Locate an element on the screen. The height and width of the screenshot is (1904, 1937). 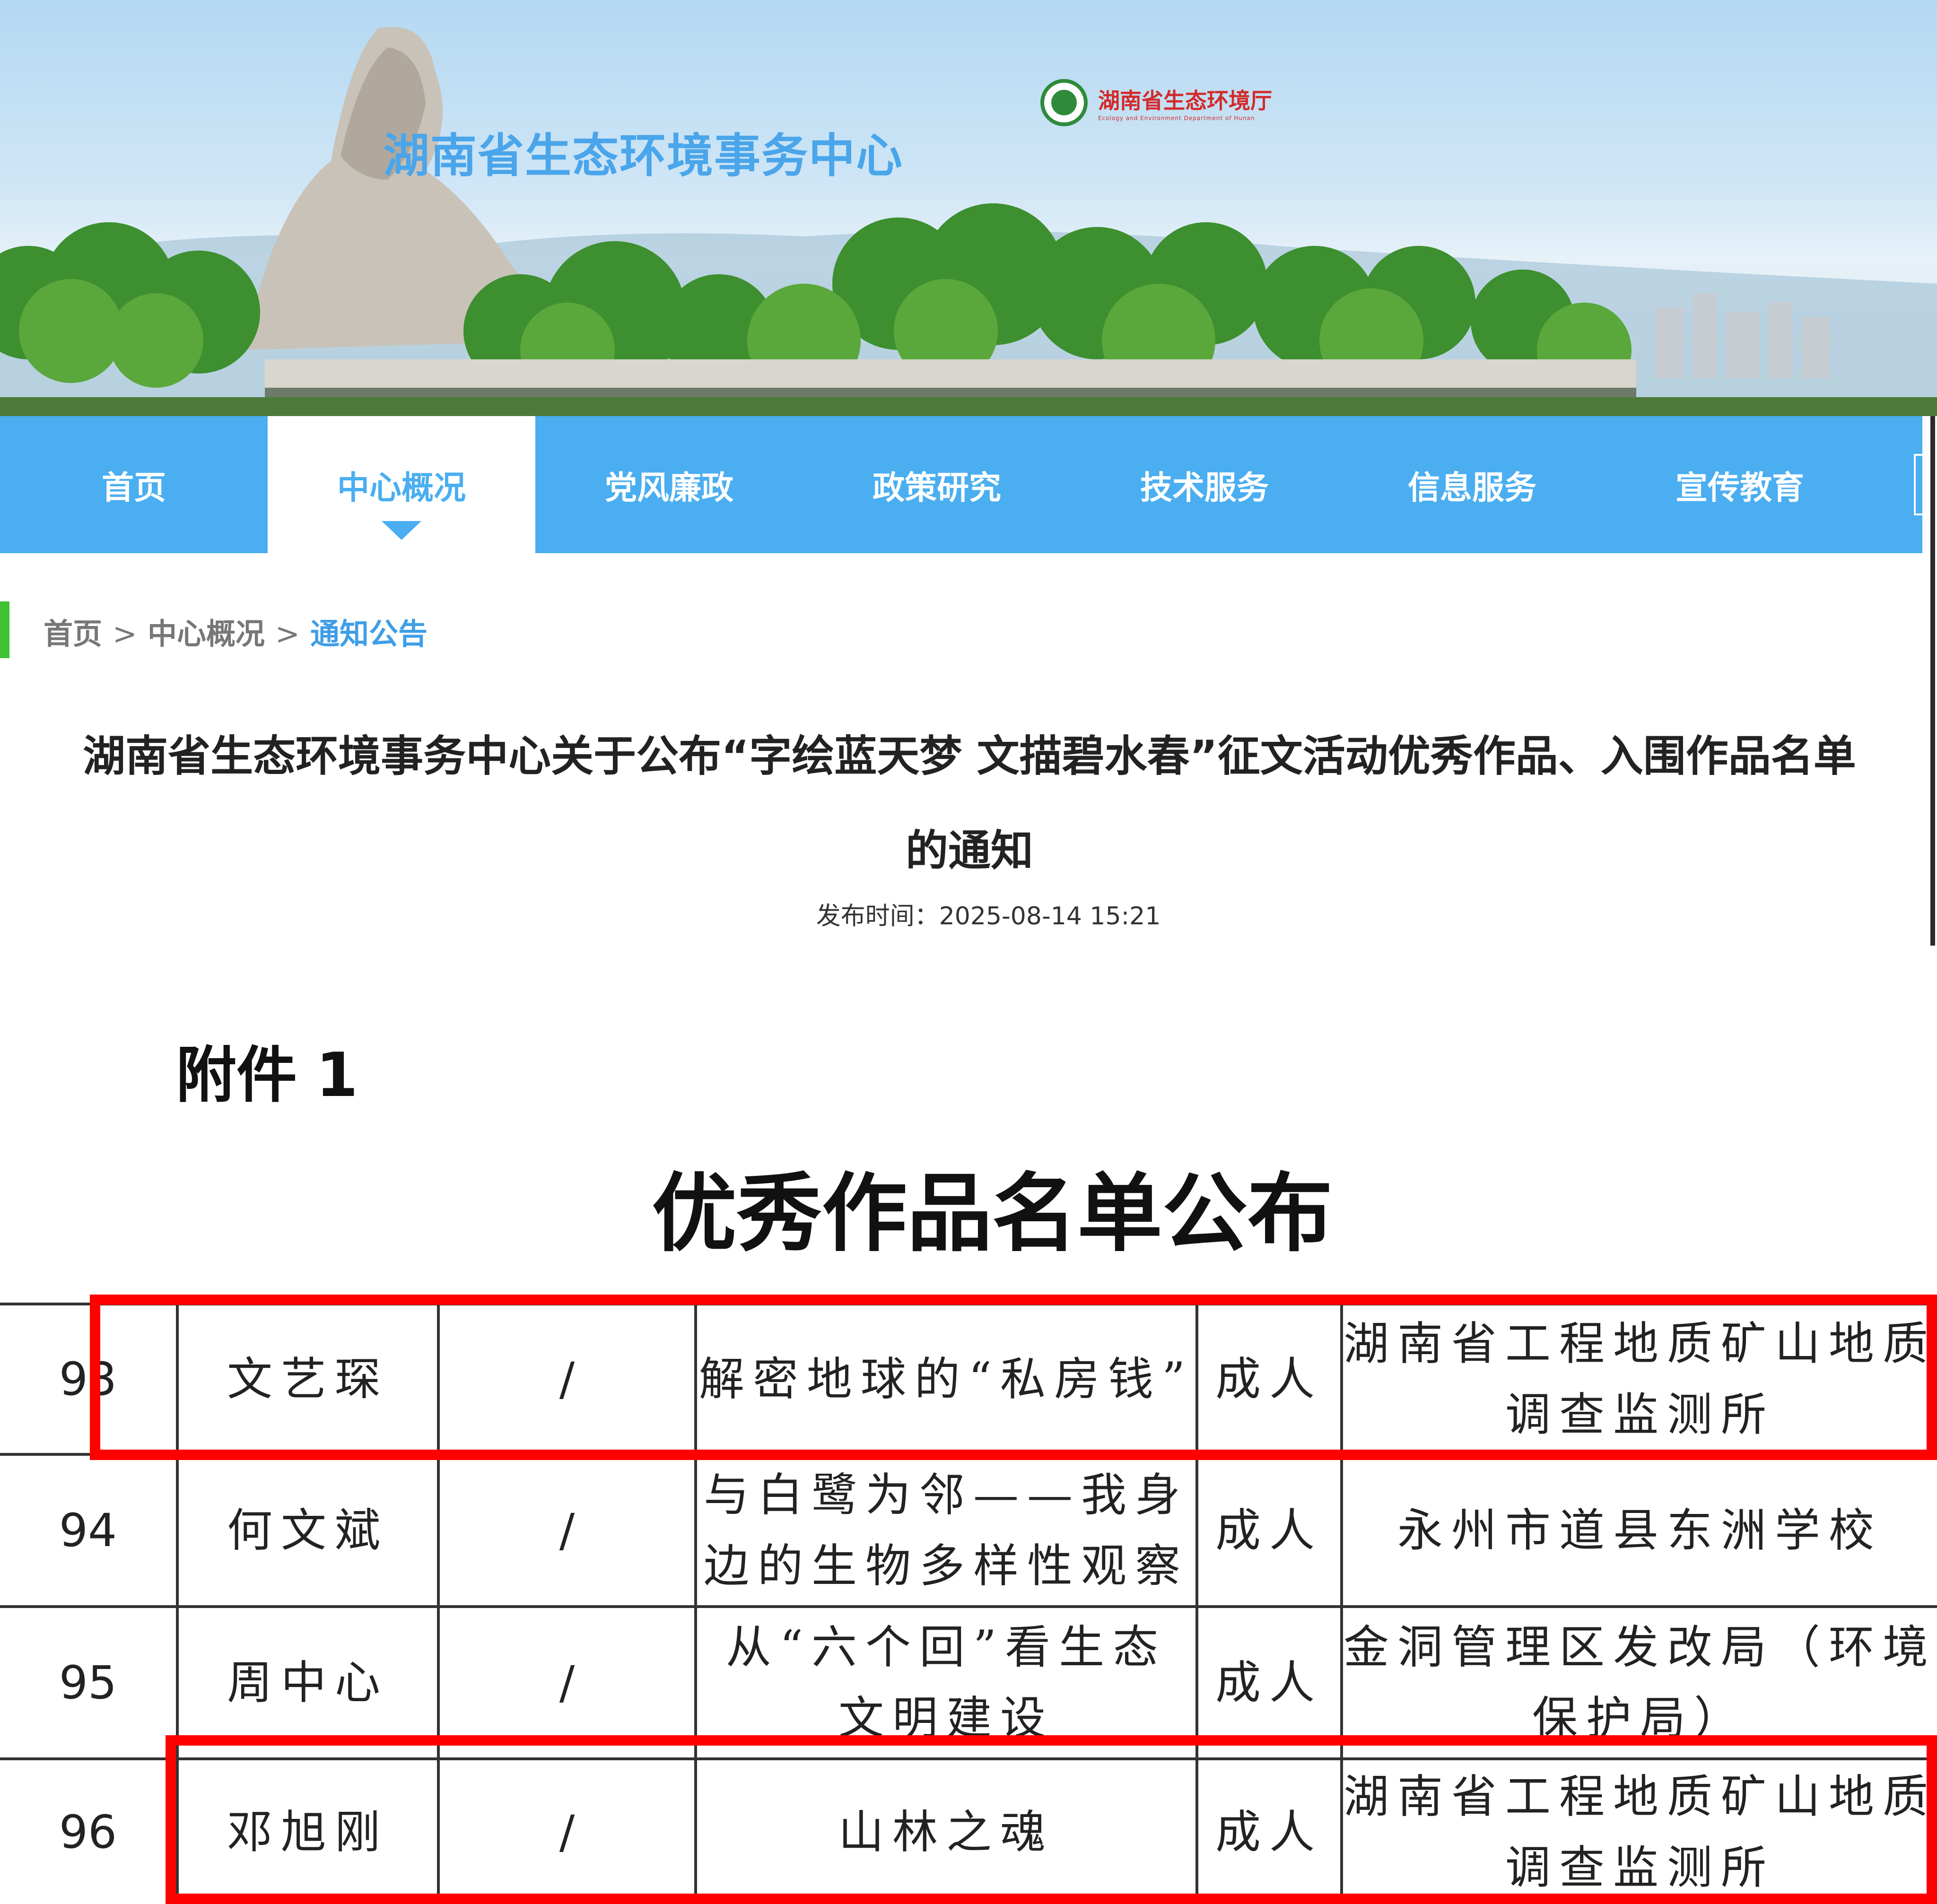
nav-item-policy-research: 政策研究 is located at coordinates (937, 484).